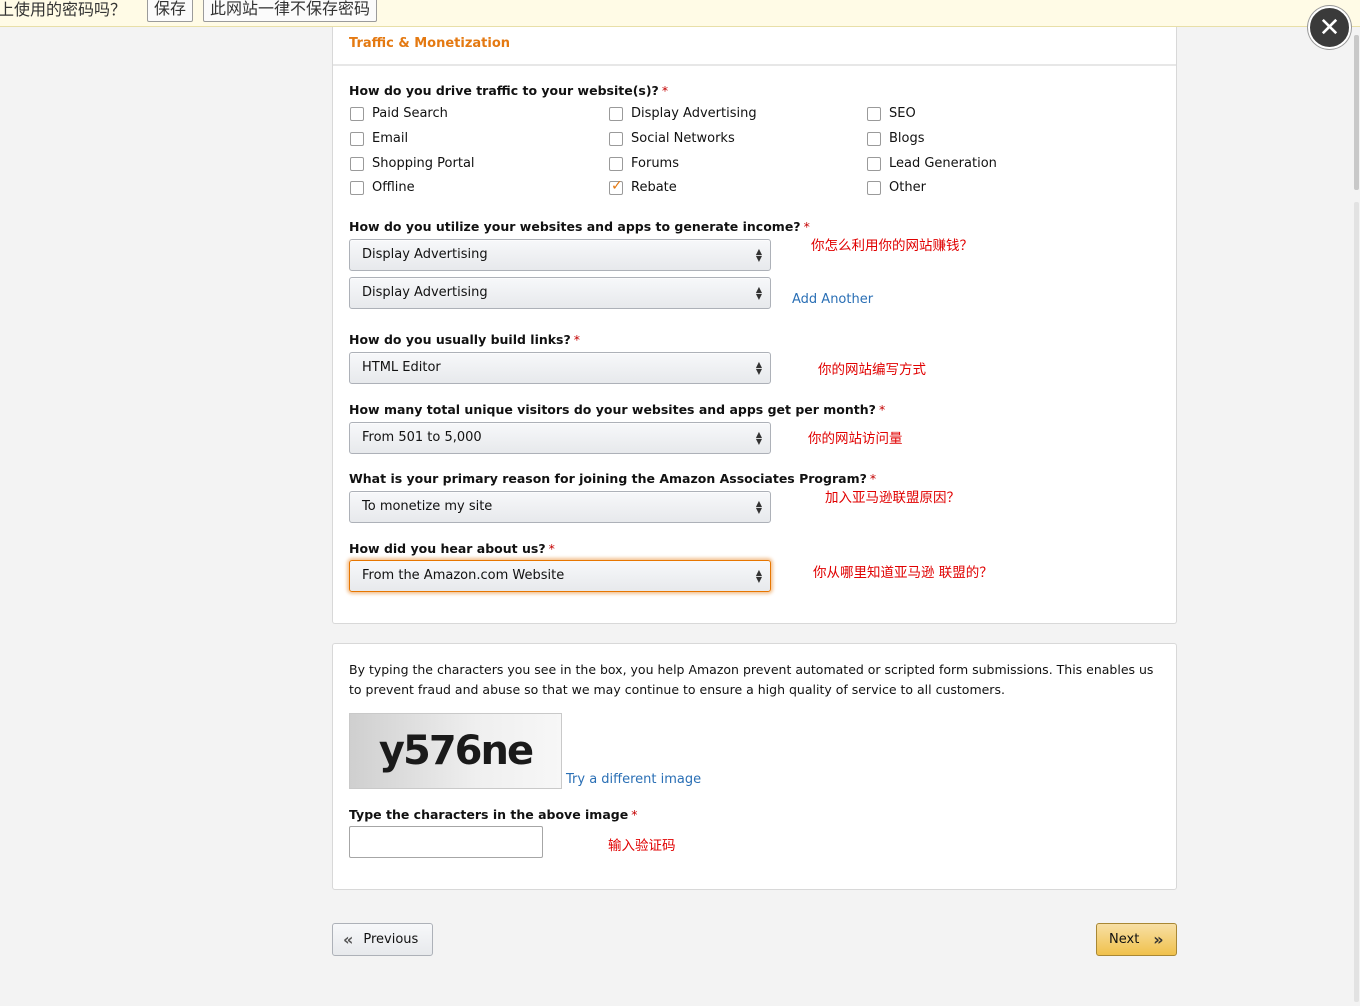 The height and width of the screenshot is (1006, 1360). Describe the element at coordinates (560, 368) in the screenshot. I see `links-select: HTML Editor ▲ ▼` at that location.